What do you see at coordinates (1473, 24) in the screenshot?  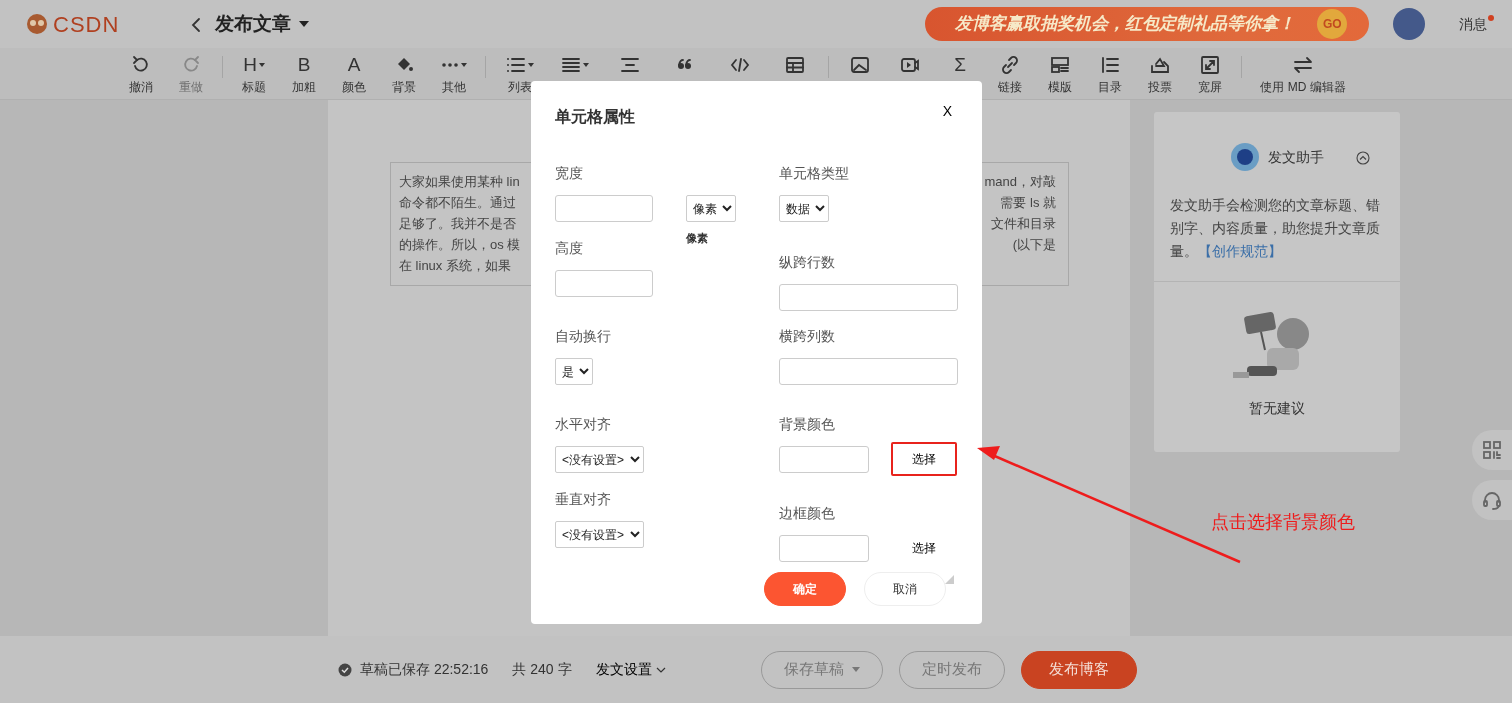 I see `messages-link: 消息` at bounding box center [1473, 24].